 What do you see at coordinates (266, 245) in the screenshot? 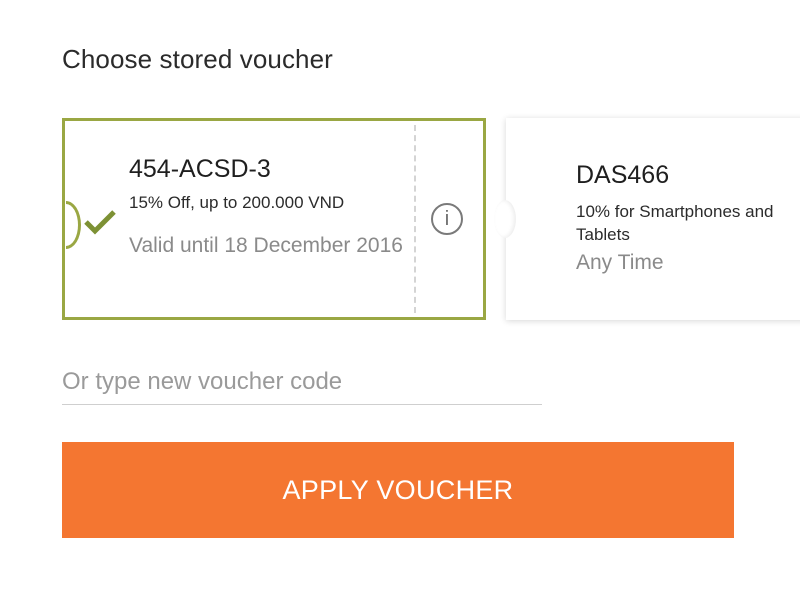
I see `voucher-validity: Valid until 18 December 2016` at bounding box center [266, 245].